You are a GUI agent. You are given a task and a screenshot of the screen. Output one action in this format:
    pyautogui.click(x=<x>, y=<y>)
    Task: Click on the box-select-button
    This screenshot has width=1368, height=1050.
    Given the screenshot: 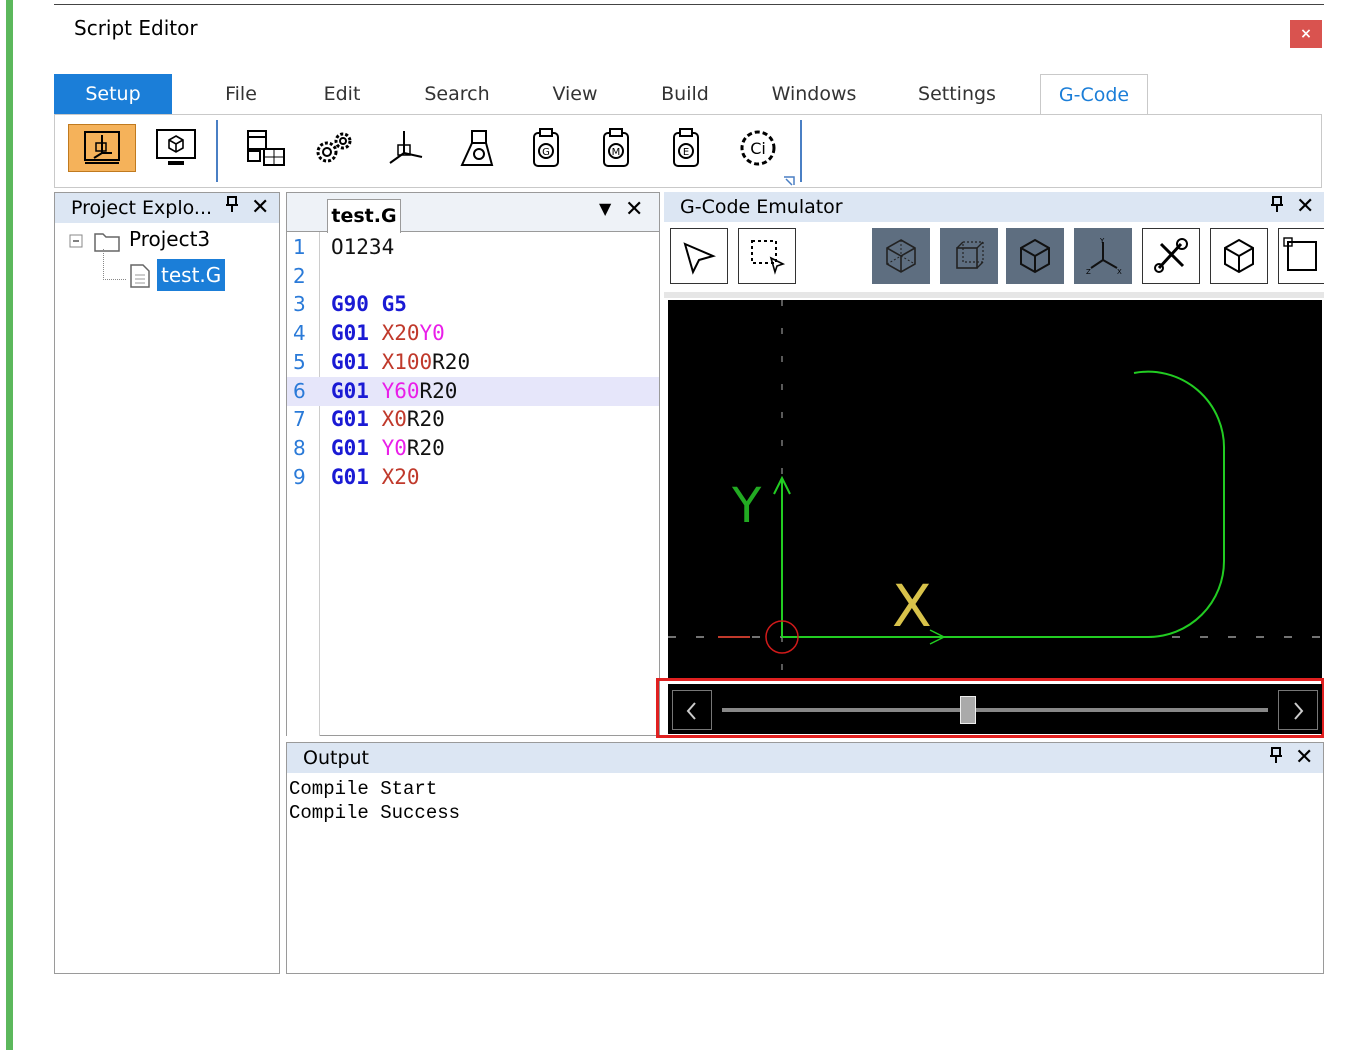 What is the action you would take?
    pyautogui.click(x=767, y=256)
    